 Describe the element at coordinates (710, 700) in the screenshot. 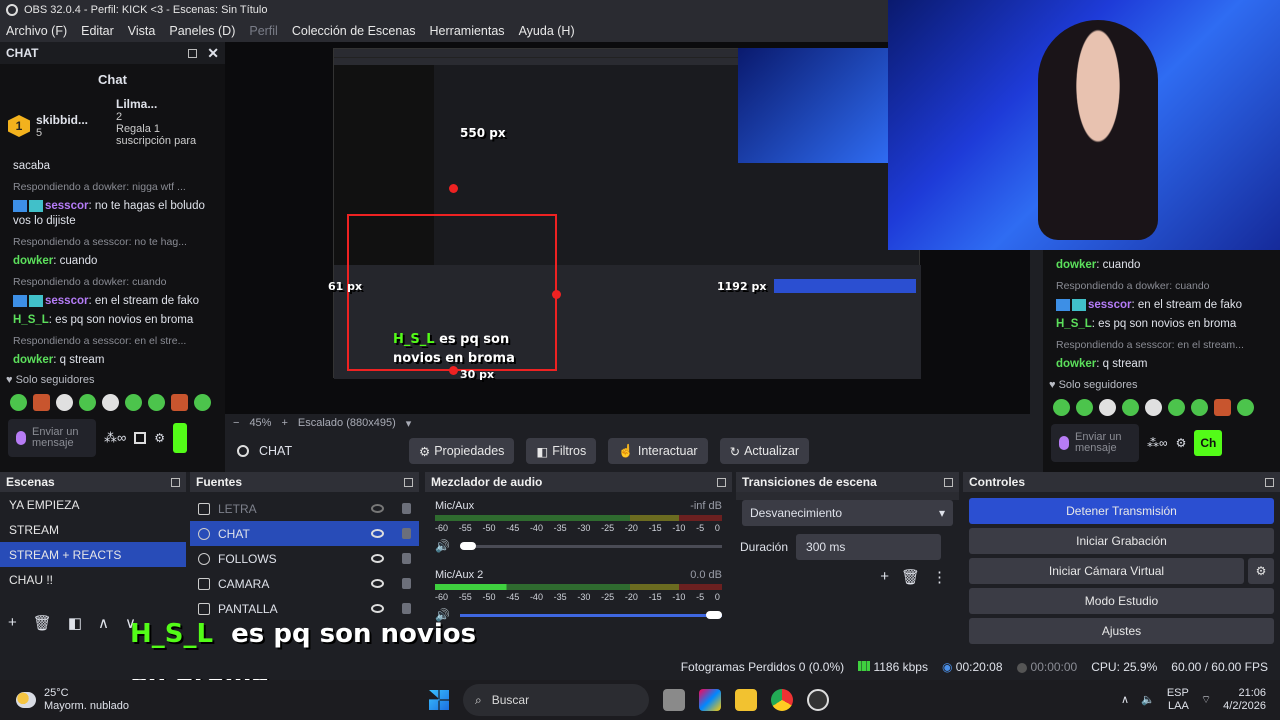

I see `copilot-icon` at that location.